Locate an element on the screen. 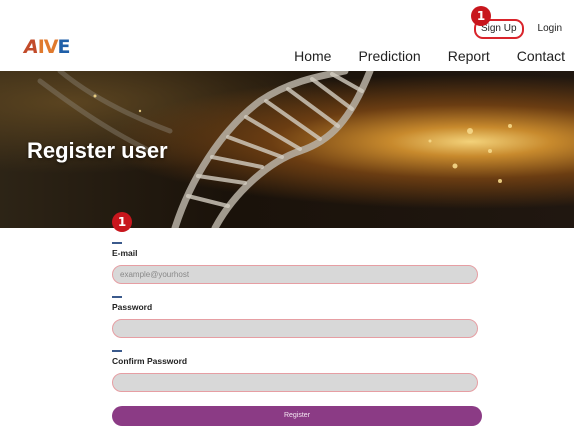  password-field is located at coordinates (295, 328).